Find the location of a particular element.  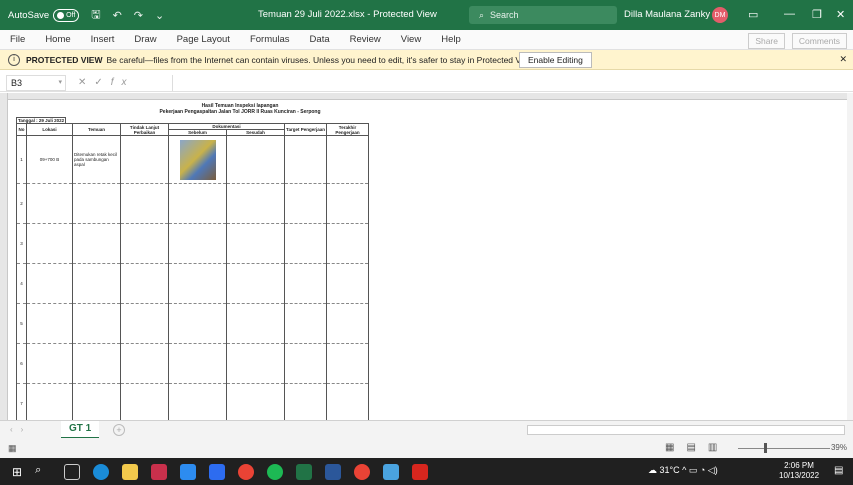

task-view-icon is located at coordinates (72, 471).